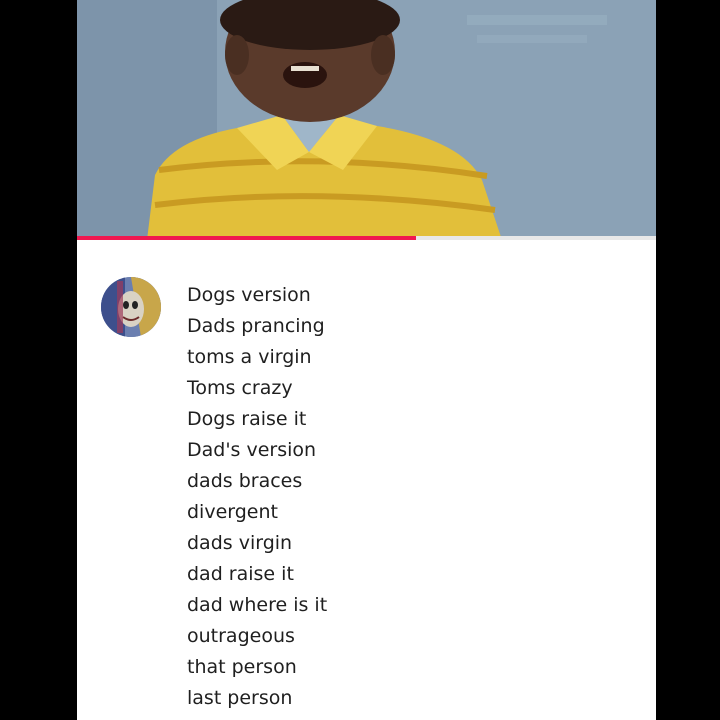 Image resolution: width=720 pixels, height=720 pixels. Describe the element at coordinates (256, 326) in the screenshot. I see `comment-line: Dads prancing` at that location.